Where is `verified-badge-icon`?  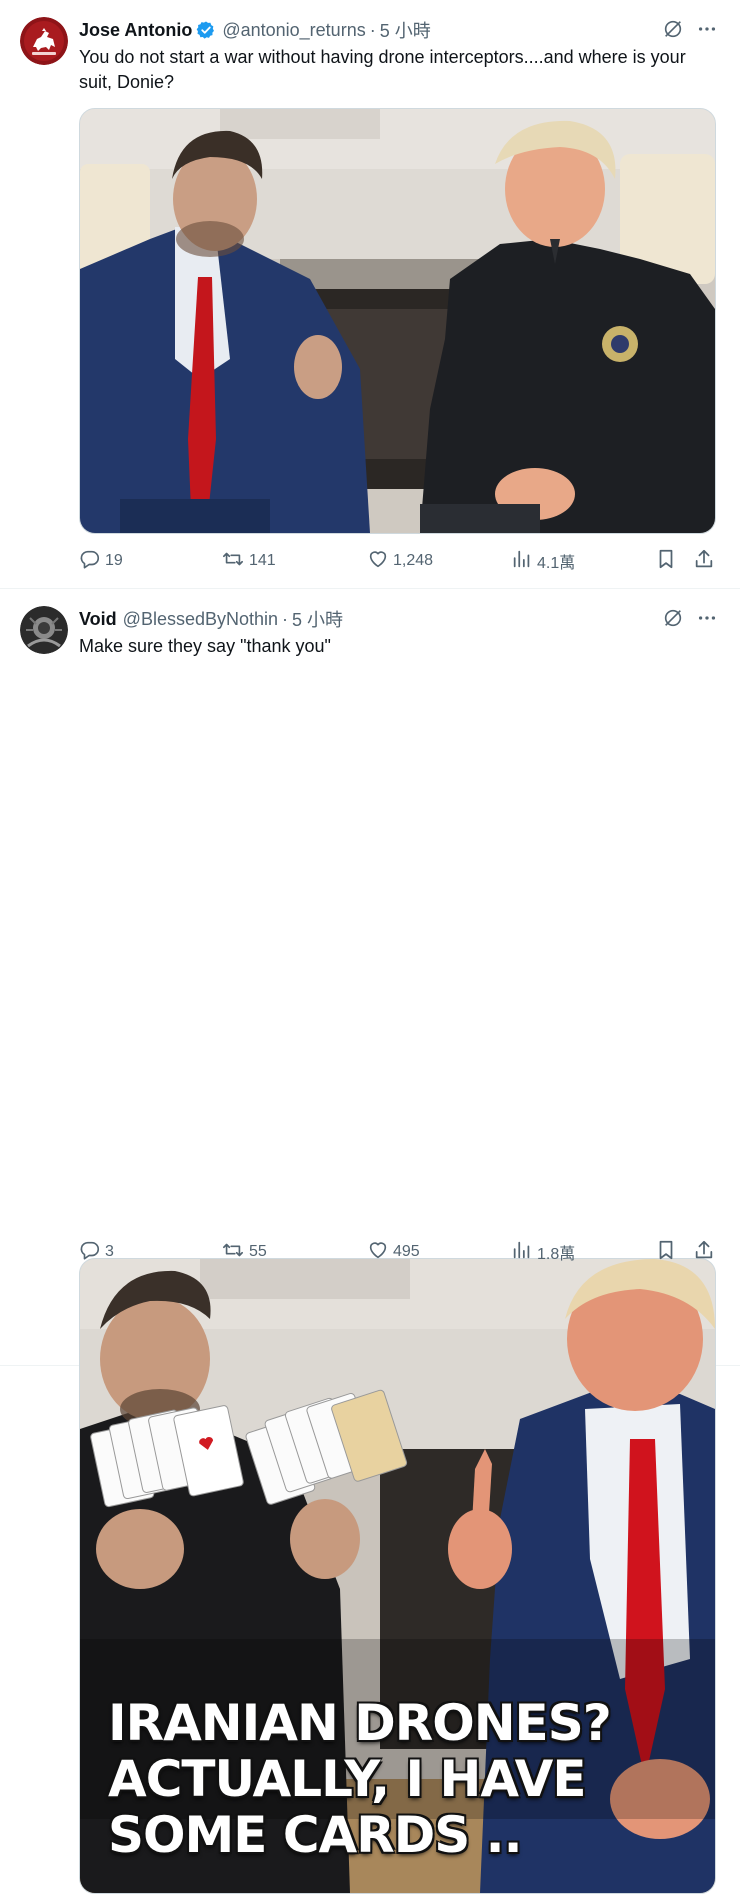
verified-badge-icon is located at coordinates (206, 30).